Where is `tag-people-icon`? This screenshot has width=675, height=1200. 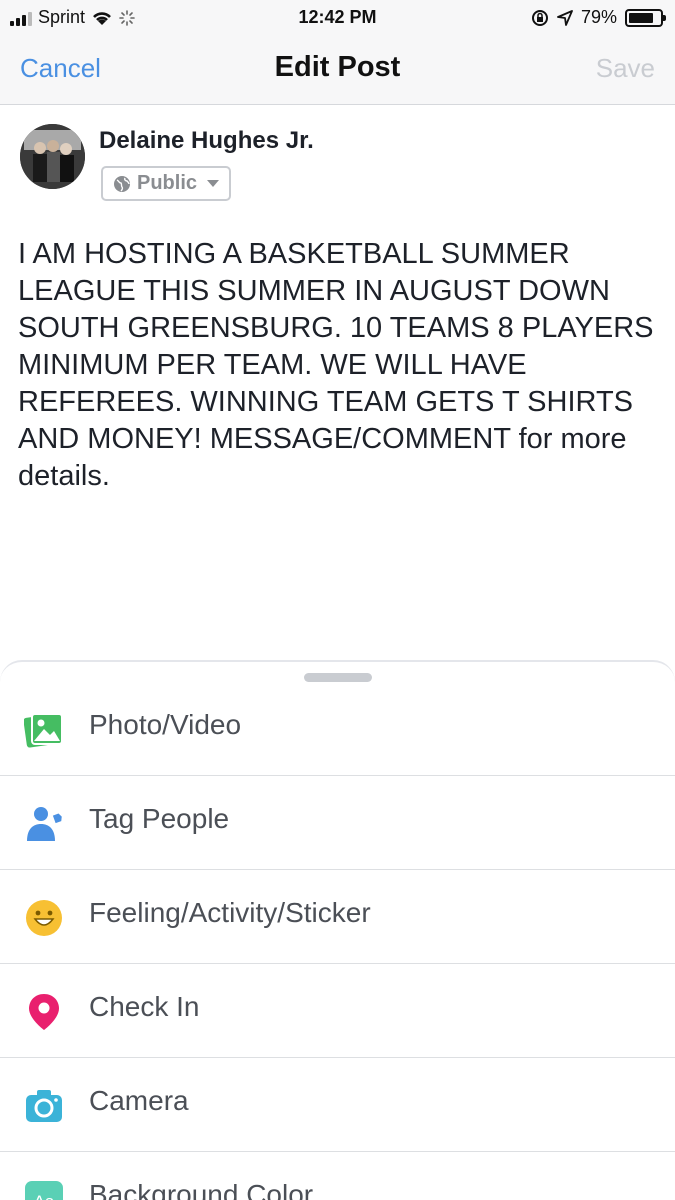
tag-people-icon is located at coordinates (44, 824).